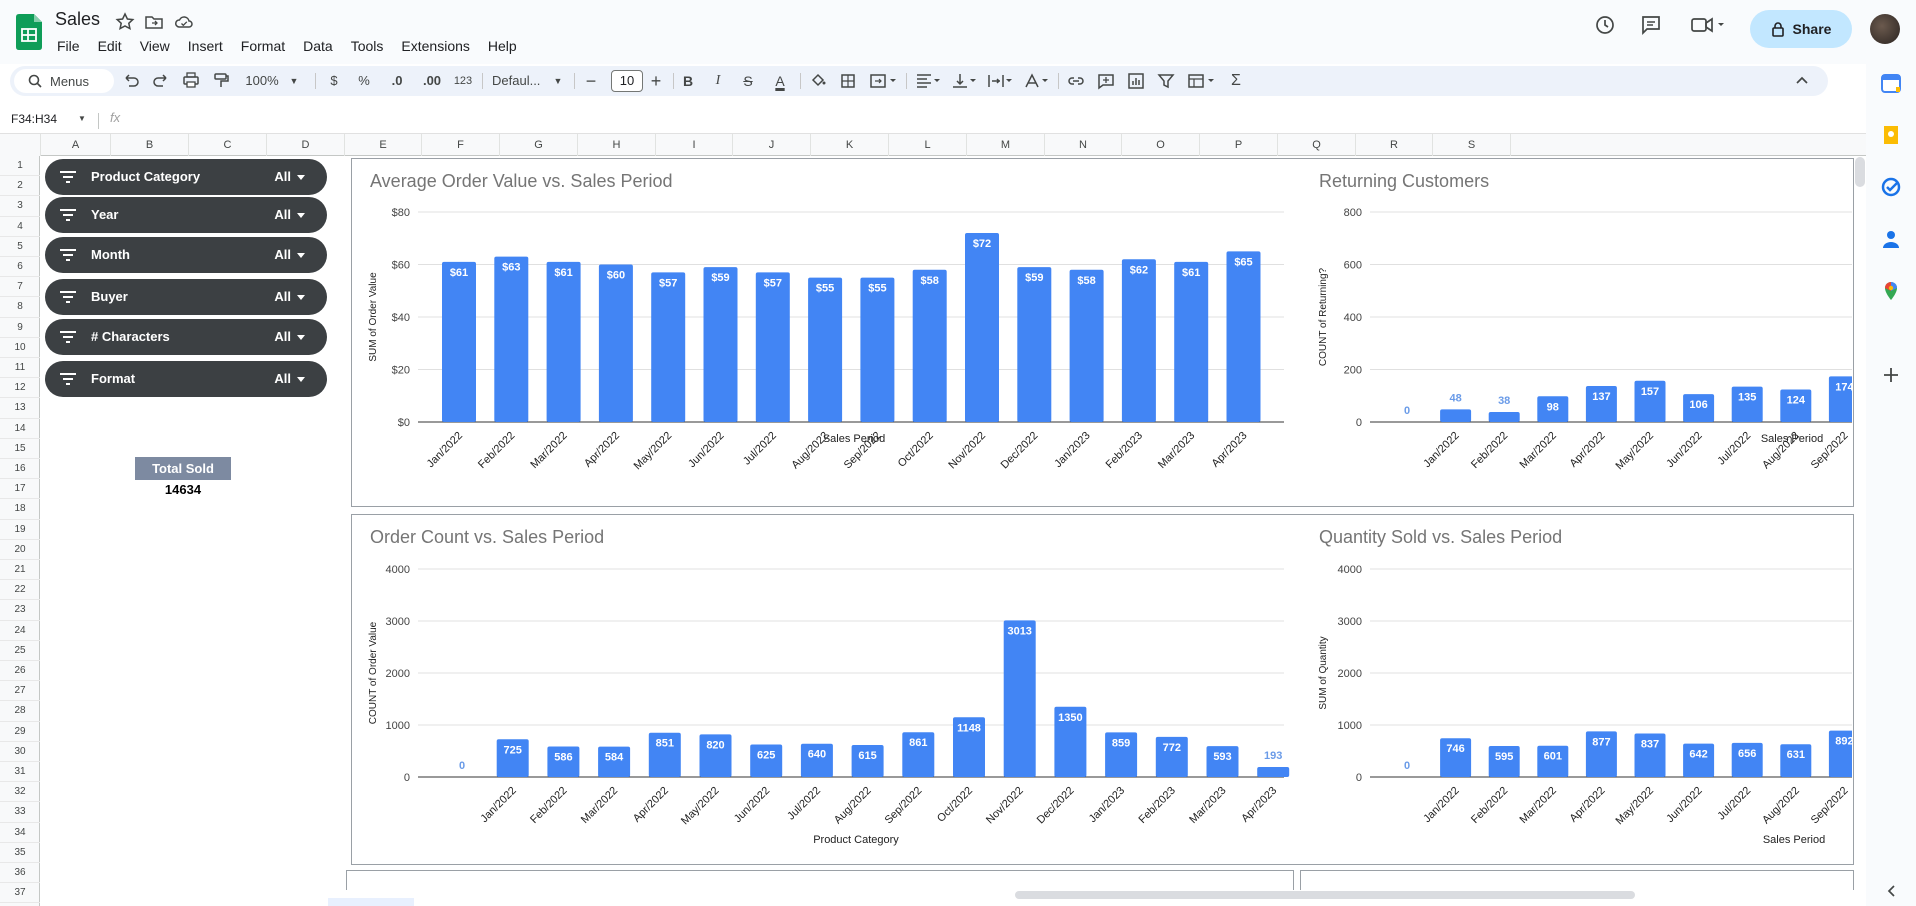  Describe the element at coordinates (1006, 145) in the screenshot. I see `column-header: M` at that location.